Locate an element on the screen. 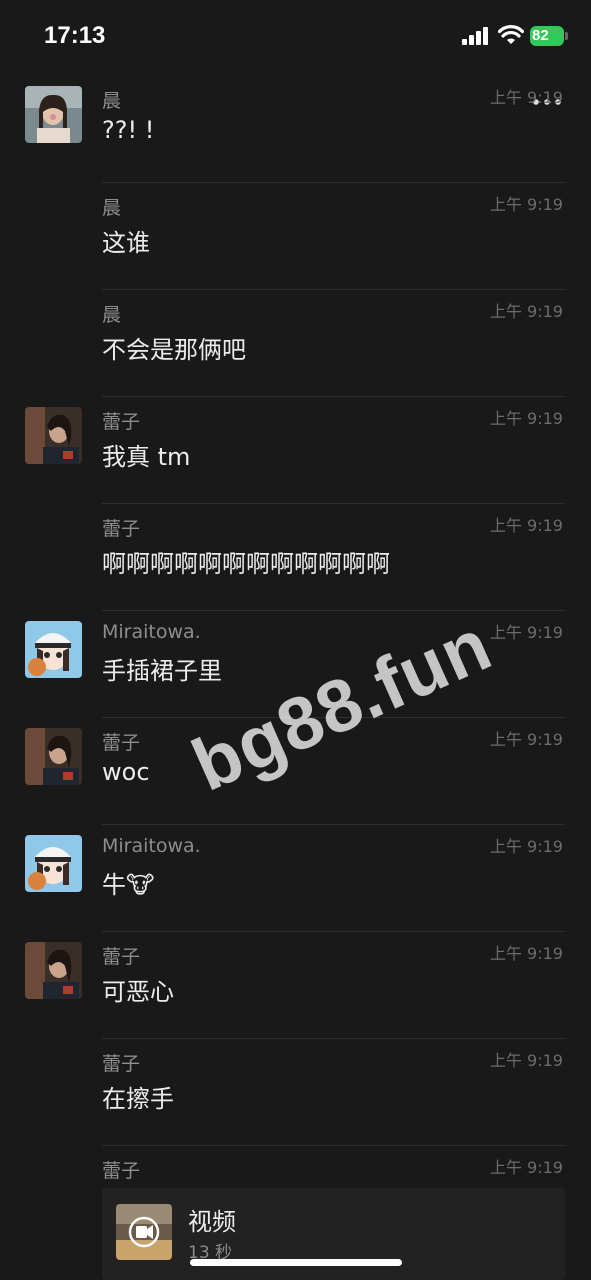 This screenshot has height=1280, width=591. message-item: 蕾子 上午 9:19 啊啊啊啊啊啊啊啊啊啊啊啊 is located at coordinates (295, 557).